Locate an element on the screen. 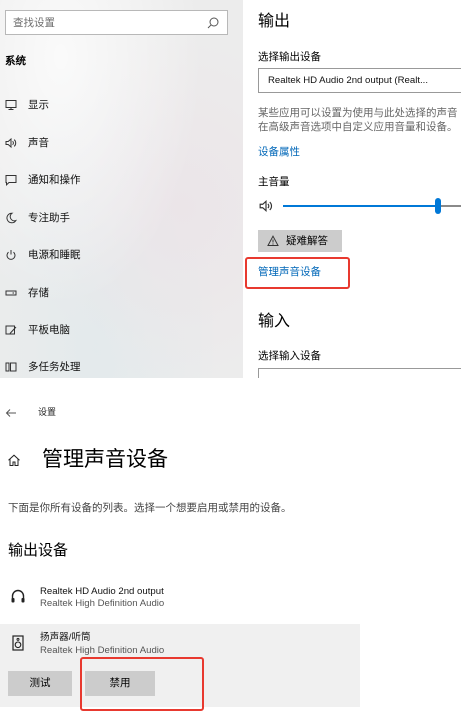 Image resolution: width=461 pixels, height=724 pixels. sidebar-item-display: 显示 is located at coordinates (121, 105).